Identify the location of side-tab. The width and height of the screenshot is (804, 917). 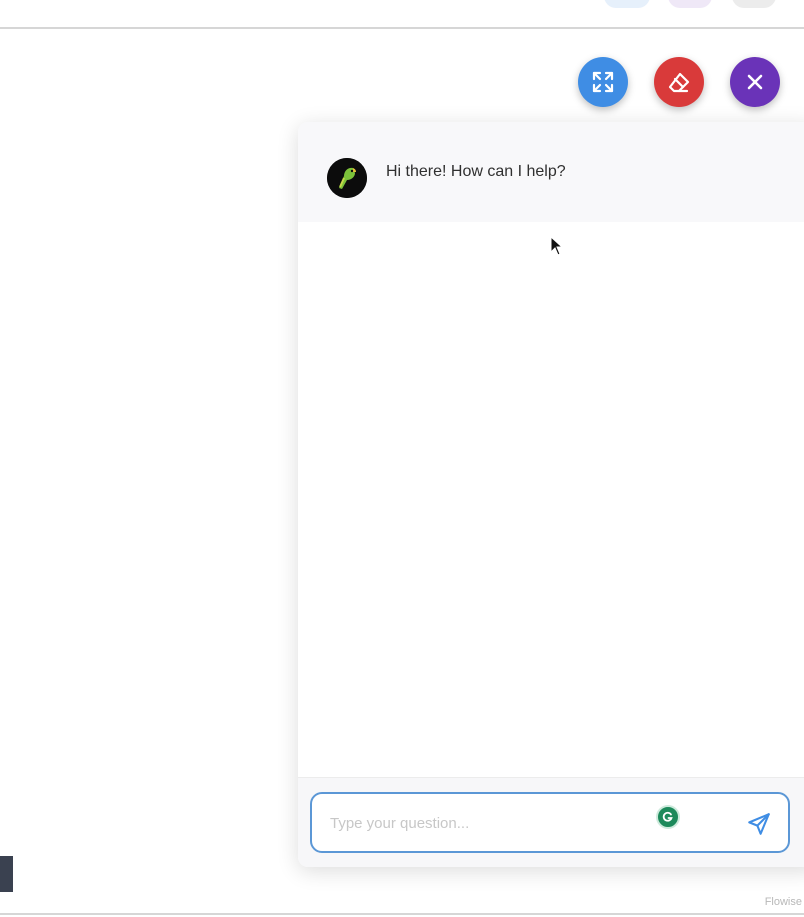
(6, 874).